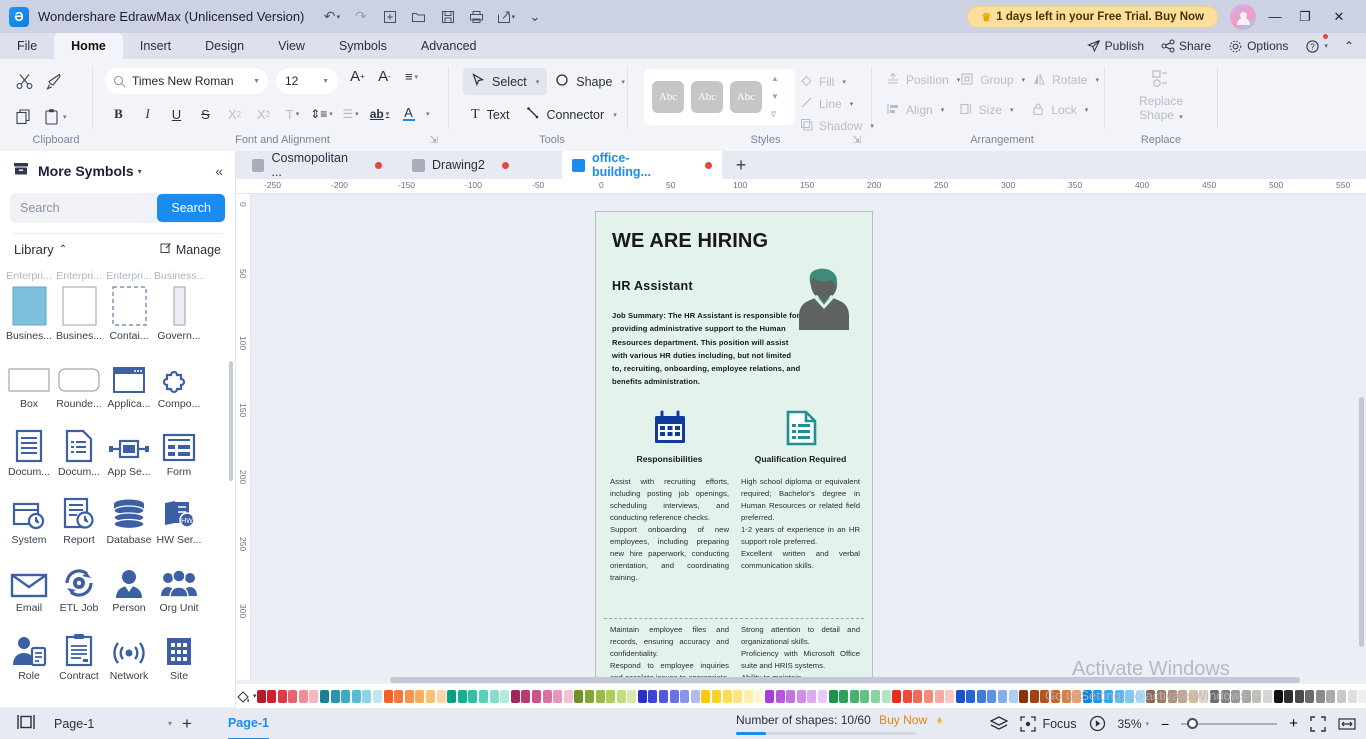 The height and width of the screenshot is (739, 1366). I want to click on symbol-item-site: Site, so click(179, 651).